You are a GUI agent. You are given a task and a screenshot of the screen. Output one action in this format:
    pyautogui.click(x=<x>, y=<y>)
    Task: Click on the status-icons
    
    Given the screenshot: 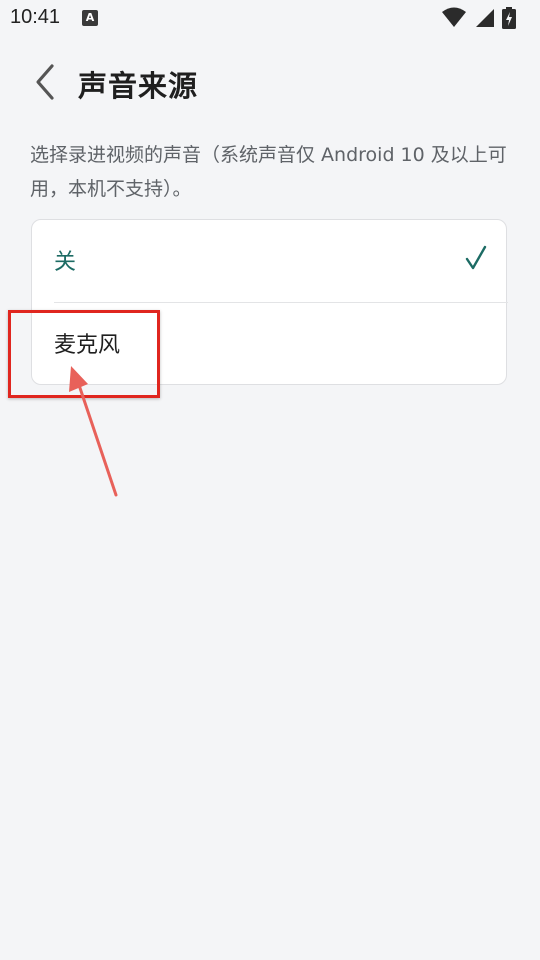 What is the action you would take?
    pyautogui.click(x=487, y=18)
    